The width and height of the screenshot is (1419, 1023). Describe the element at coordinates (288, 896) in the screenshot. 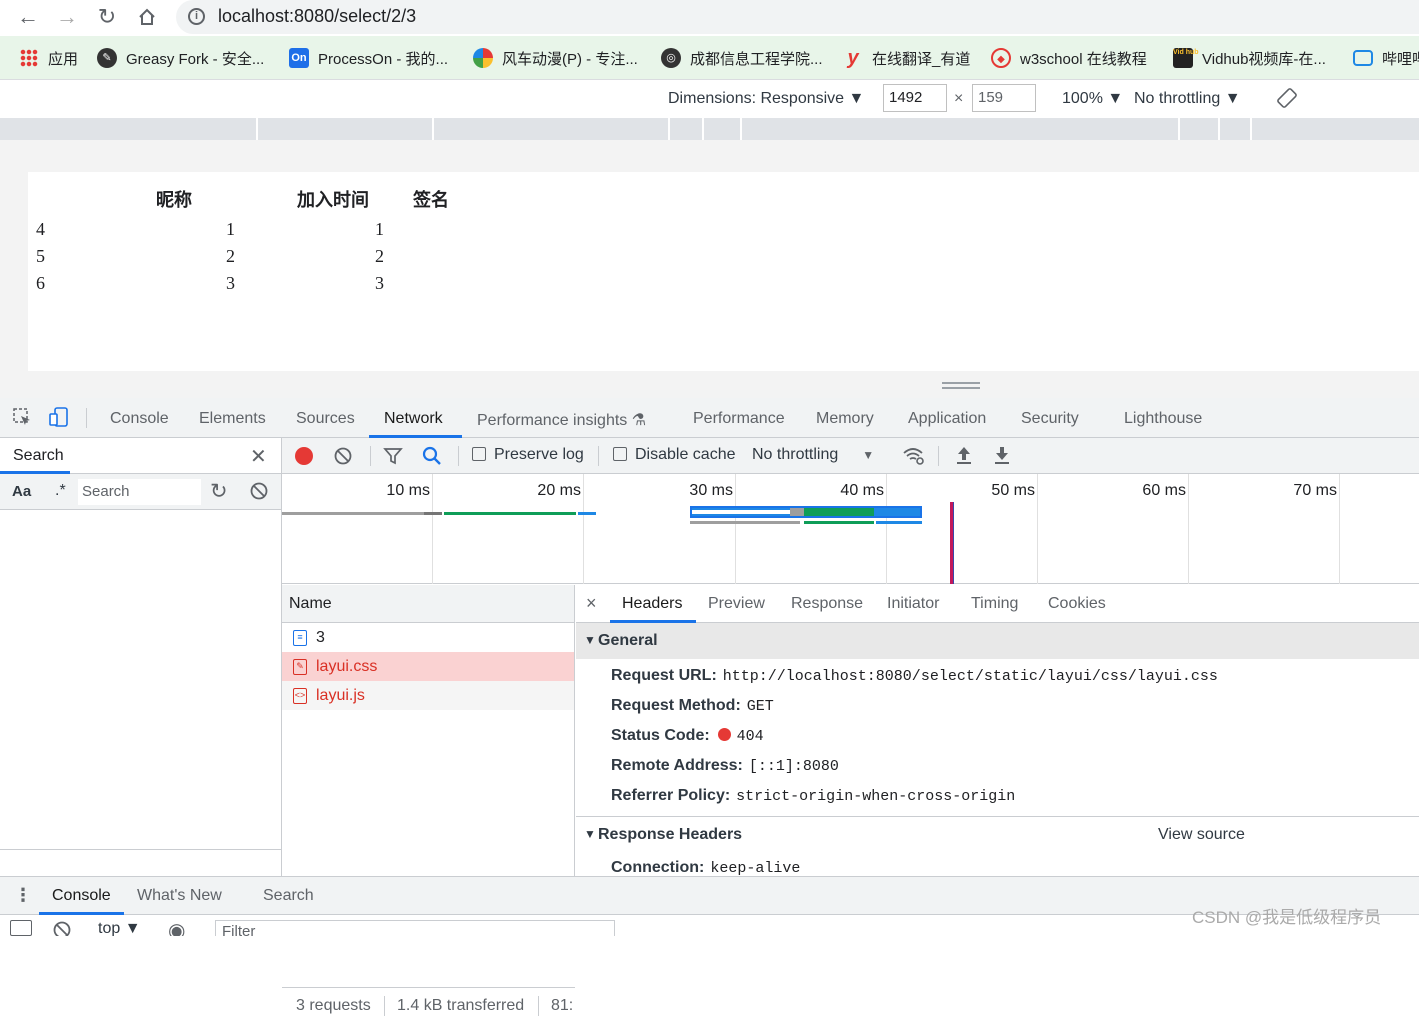

I see `drawer-tab-search: Search` at that location.